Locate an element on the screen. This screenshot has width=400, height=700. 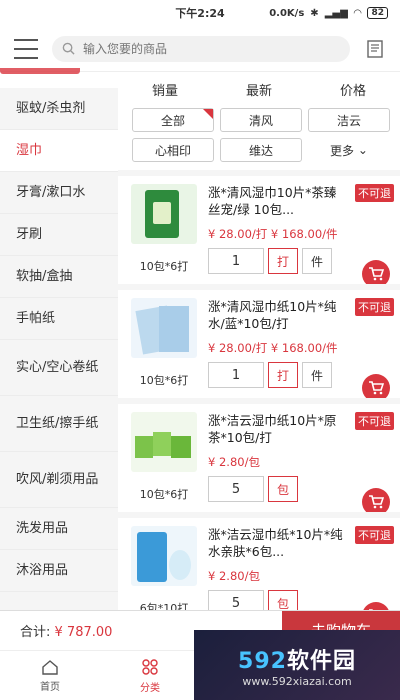
watermark-url: www.592xiazai.com is located at coordinates (297, 681).